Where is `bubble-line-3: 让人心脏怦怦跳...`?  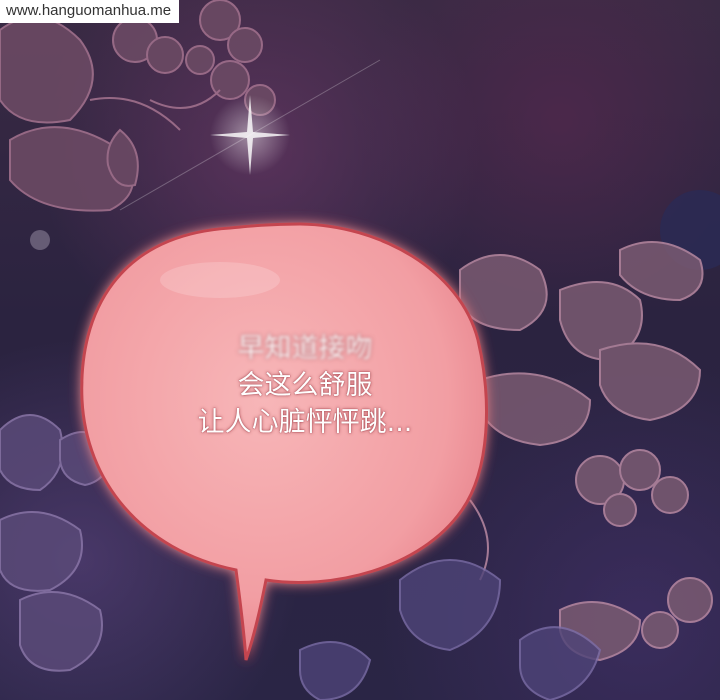
bubble-line-3: 让人心脏怦怦跳... is located at coordinates (305, 422).